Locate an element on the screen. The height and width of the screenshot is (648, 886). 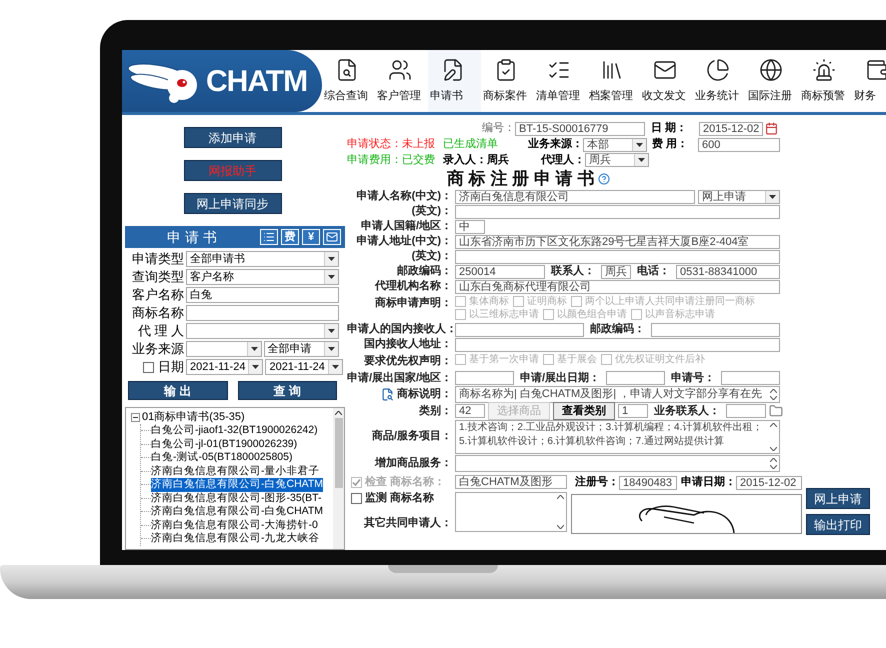
checkbox-label: 以三维标志申请 is located at coordinates (504, 314).